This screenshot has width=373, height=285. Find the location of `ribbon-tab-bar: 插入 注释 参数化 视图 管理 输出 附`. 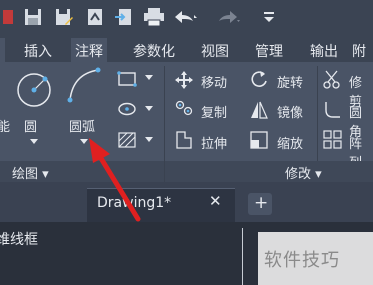

ribbon-tab-bar: 插入 注释 参数化 视图 管理 输出 附 is located at coordinates (186, 50).